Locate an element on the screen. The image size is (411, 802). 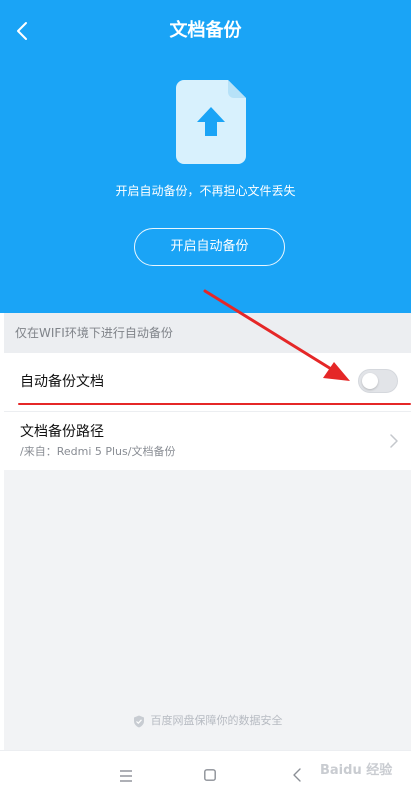
document-upload-icon is located at coordinates (211, 122).